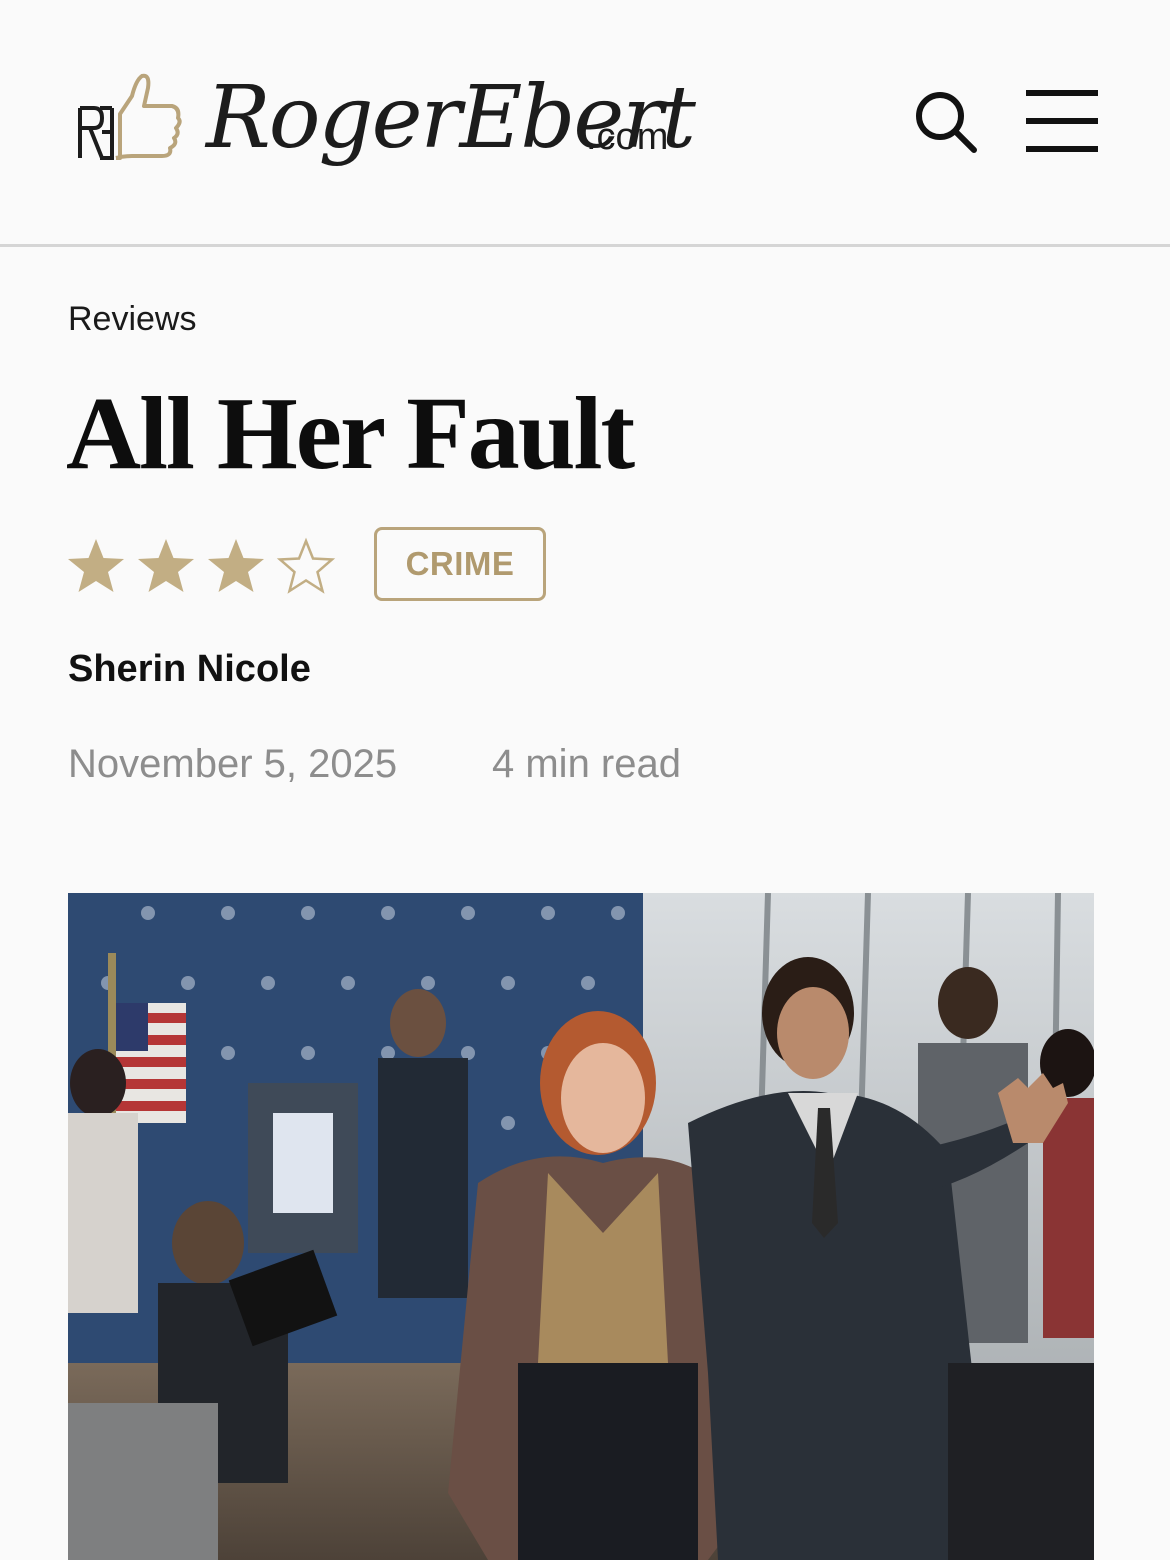 The width and height of the screenshot is (1170, 1560). Describe the element at coordinates (386, 118) in the screenshot. I see `site-logo: RogerEbert .com` at that location.